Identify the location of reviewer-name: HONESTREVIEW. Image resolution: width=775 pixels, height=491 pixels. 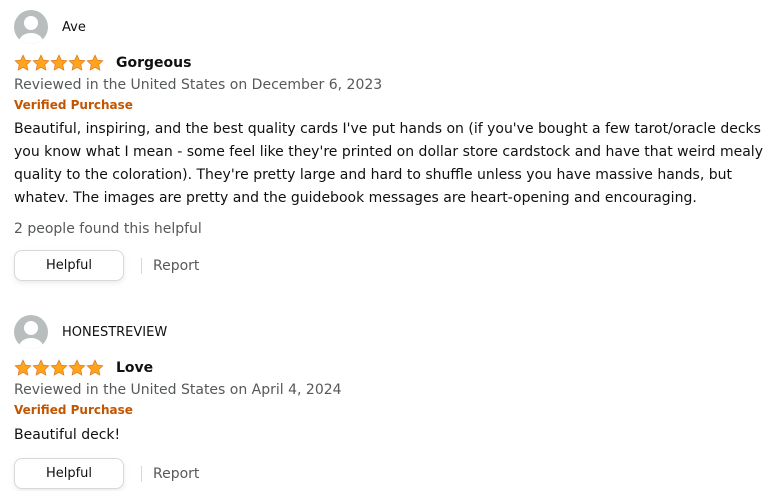
(114, 332).